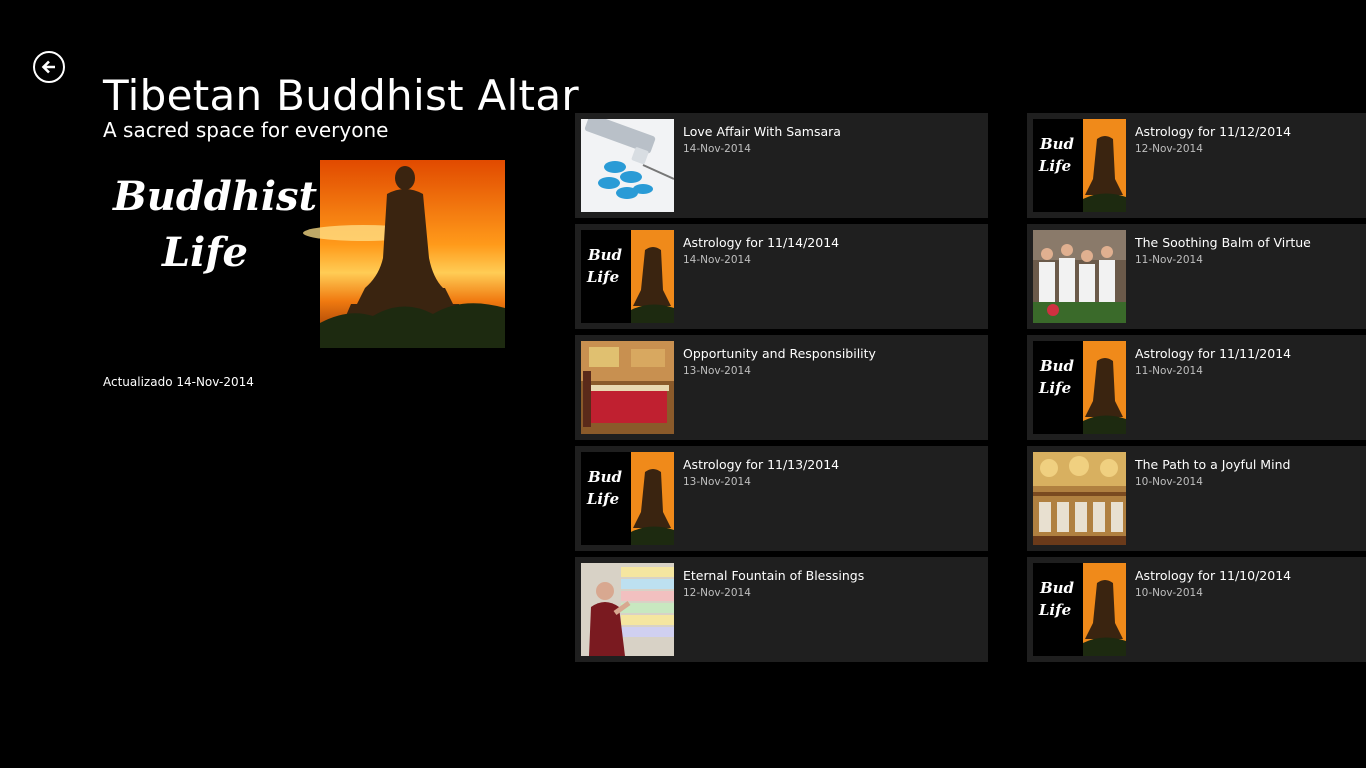 This screenshot has width=1366, height=768. Describe the element at coordinates (304, 254) in the screenshot. I see `buddhist-life-logo-image: Buddhist Life` at that location.